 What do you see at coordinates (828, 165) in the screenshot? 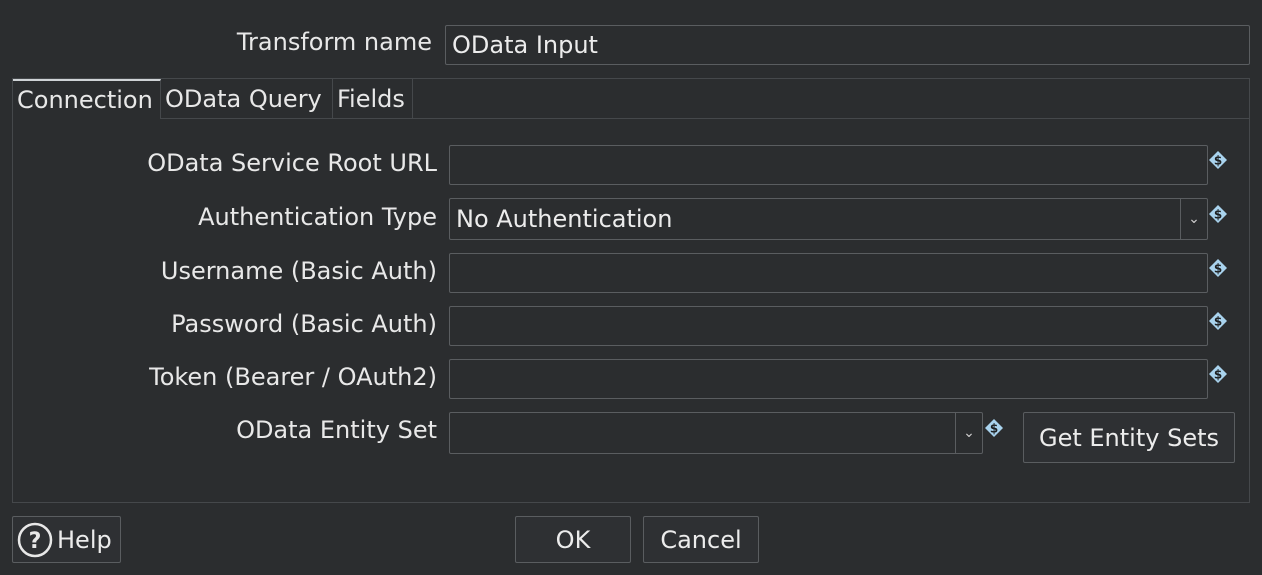
I see `service-root-url-input` at bounding box center [828, 165].